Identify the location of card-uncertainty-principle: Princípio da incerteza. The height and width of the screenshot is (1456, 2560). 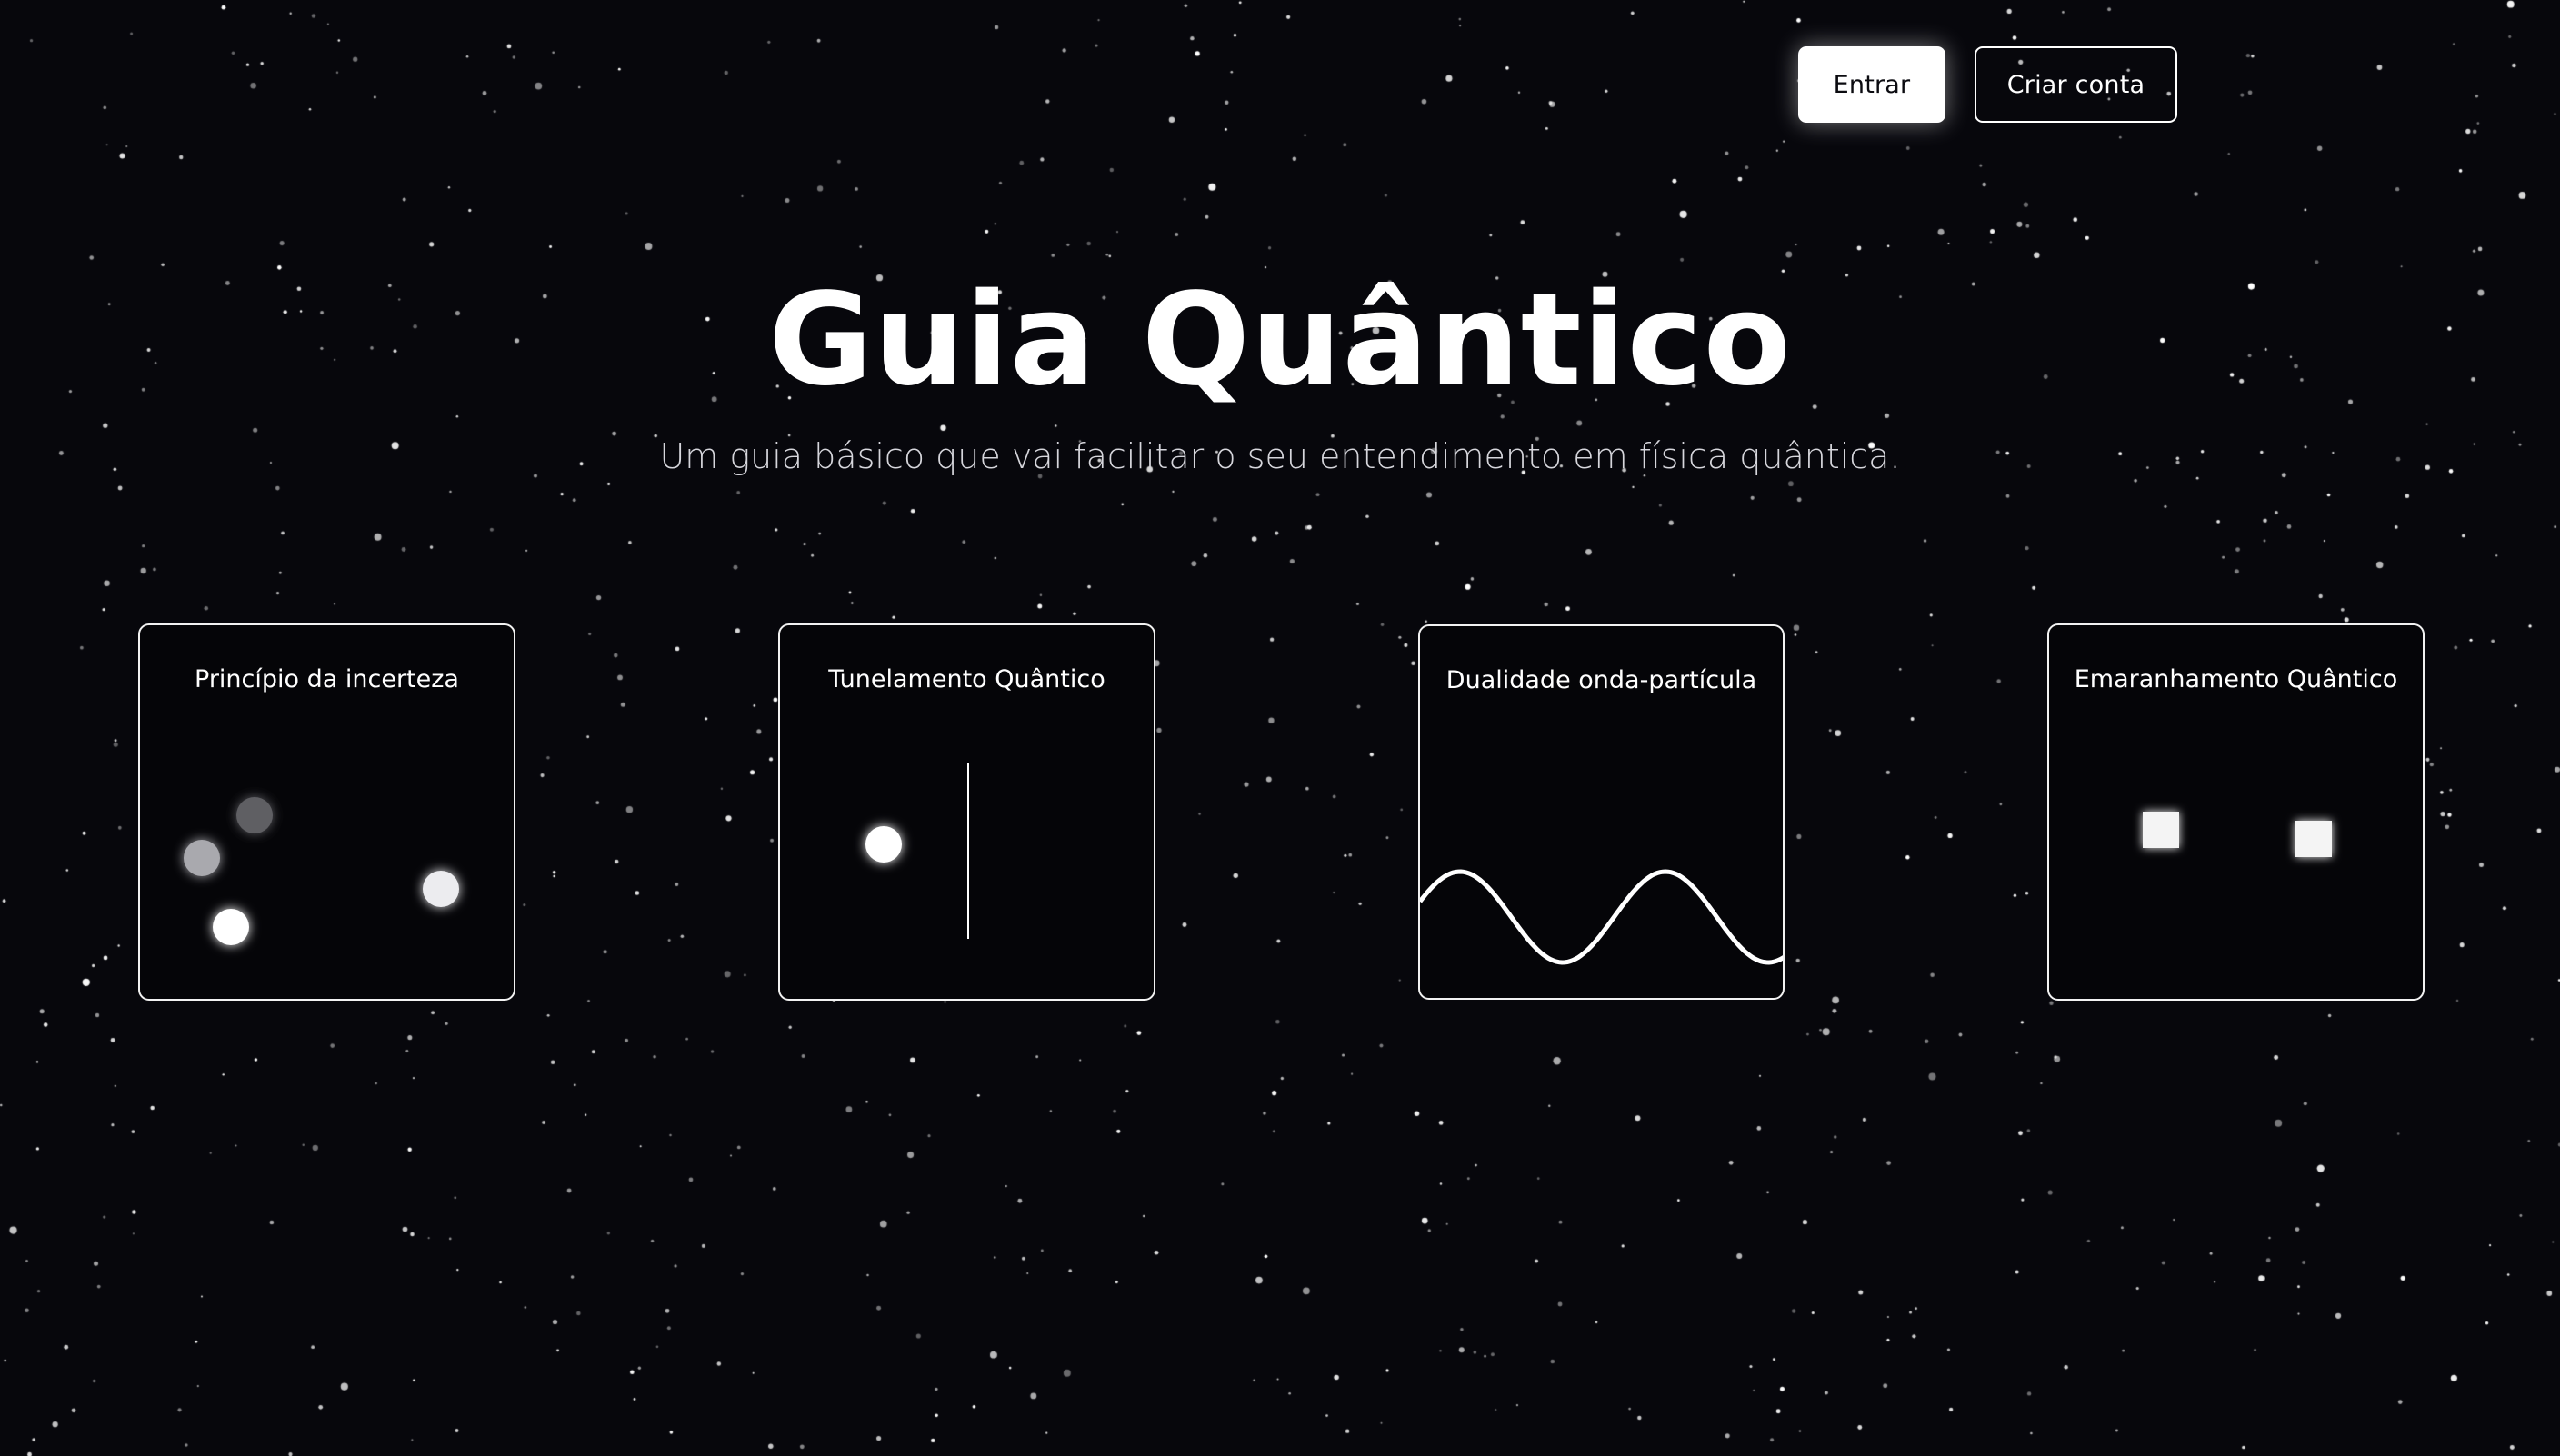
(326, 812).